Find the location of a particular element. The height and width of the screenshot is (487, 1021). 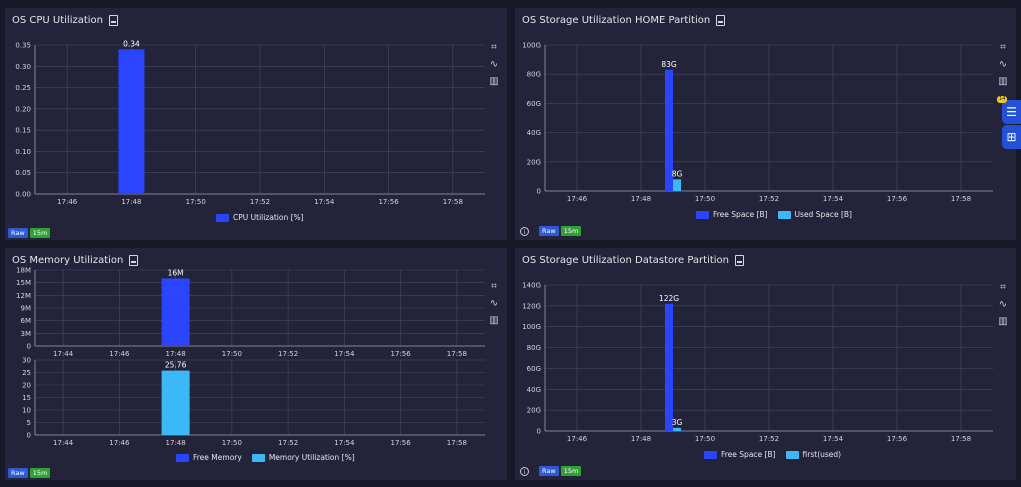

y-tick-label: 100G is located at coordinates (531, 46).